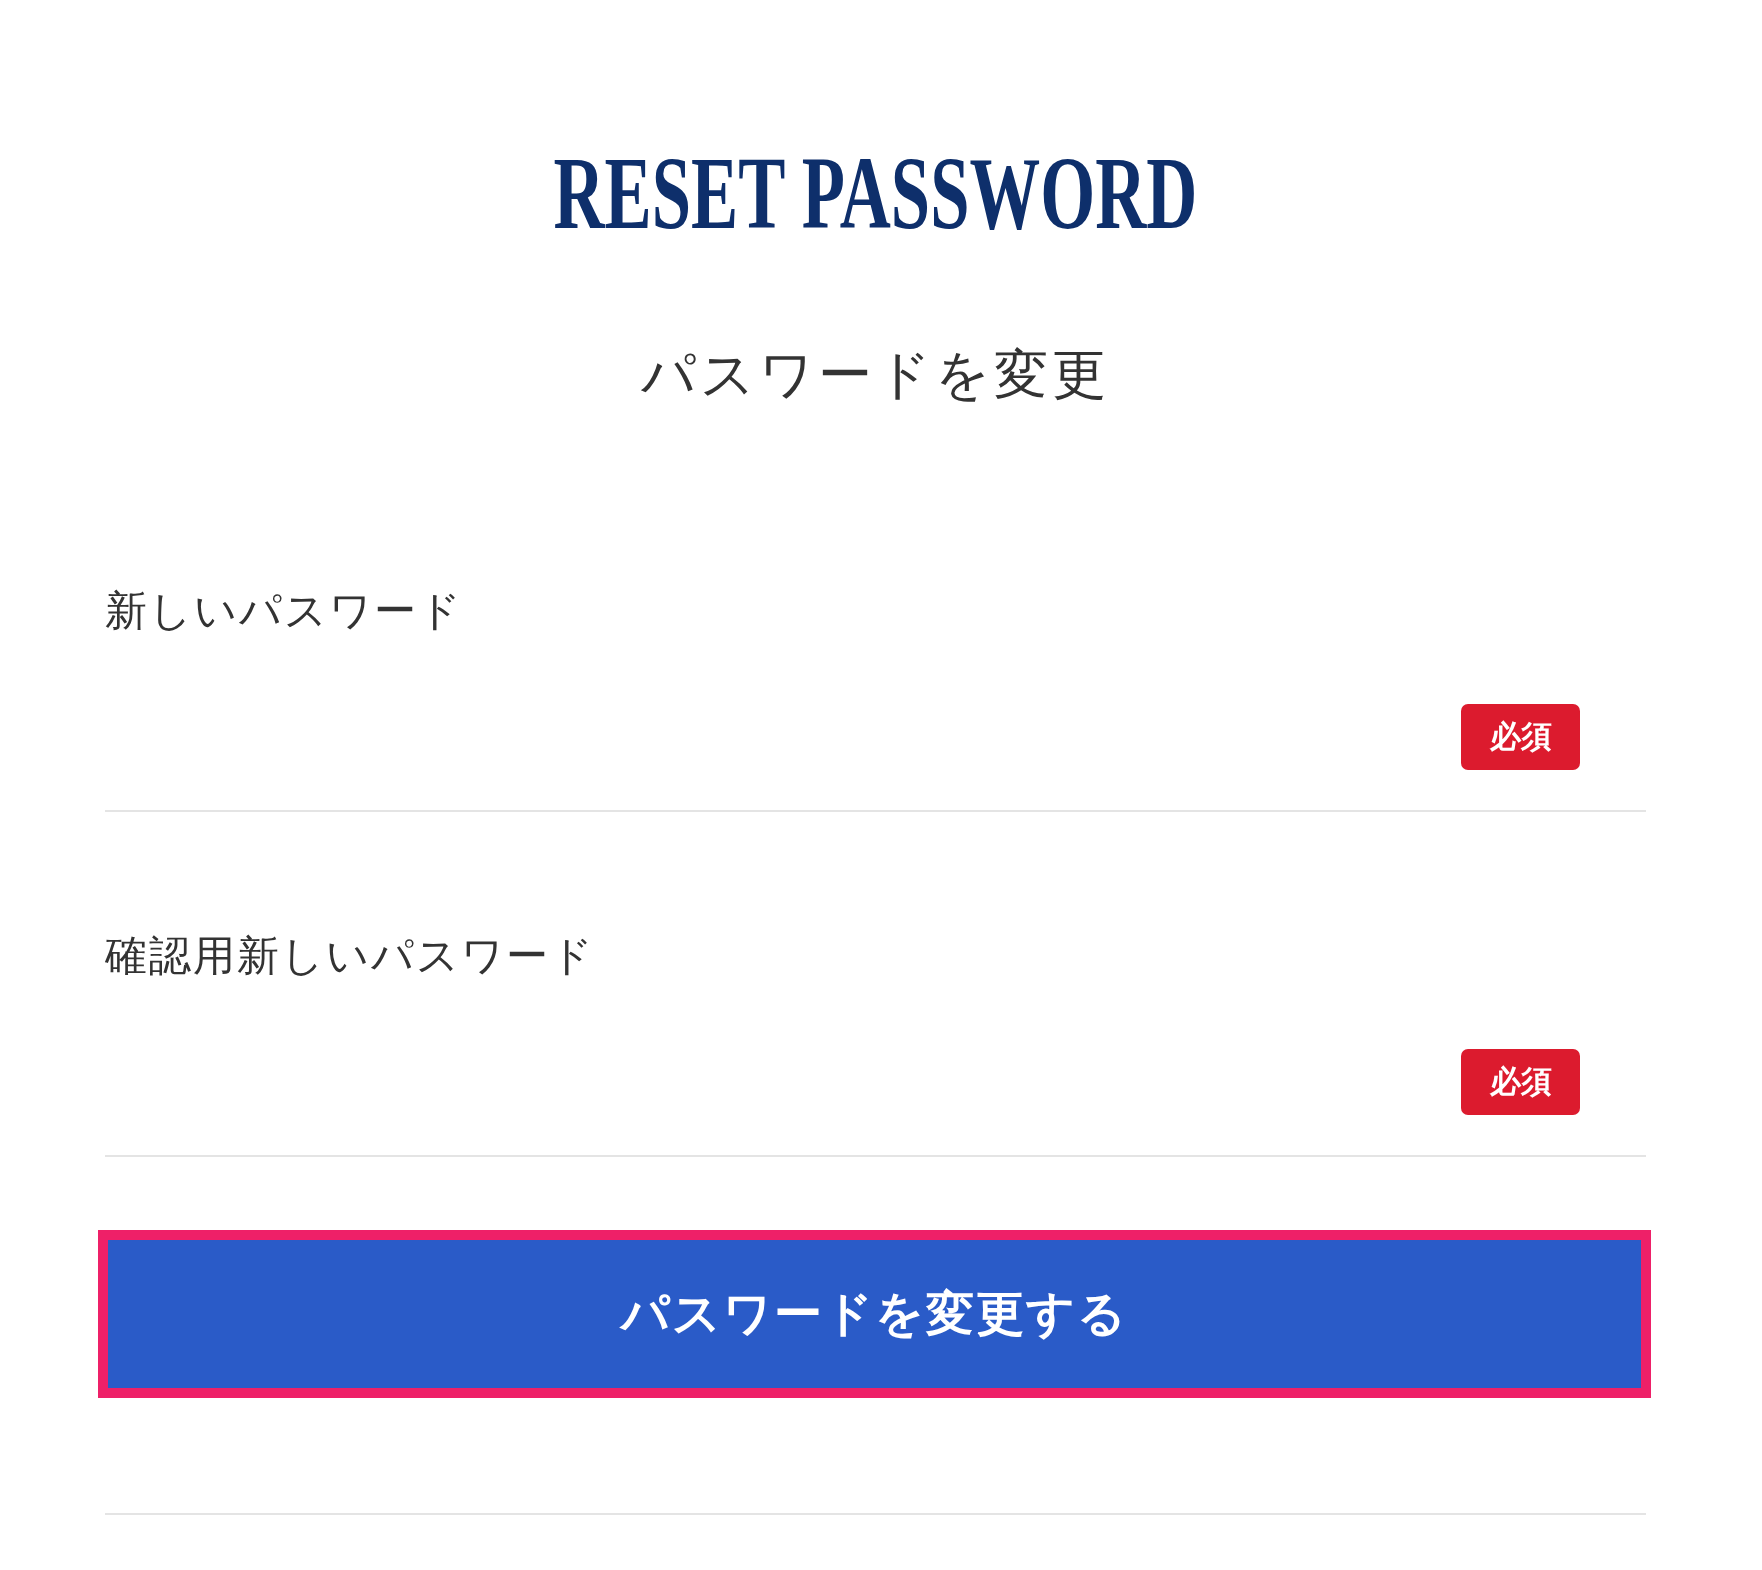  I want to click on page-title: RESET PASSWORD, so click(875, 193).